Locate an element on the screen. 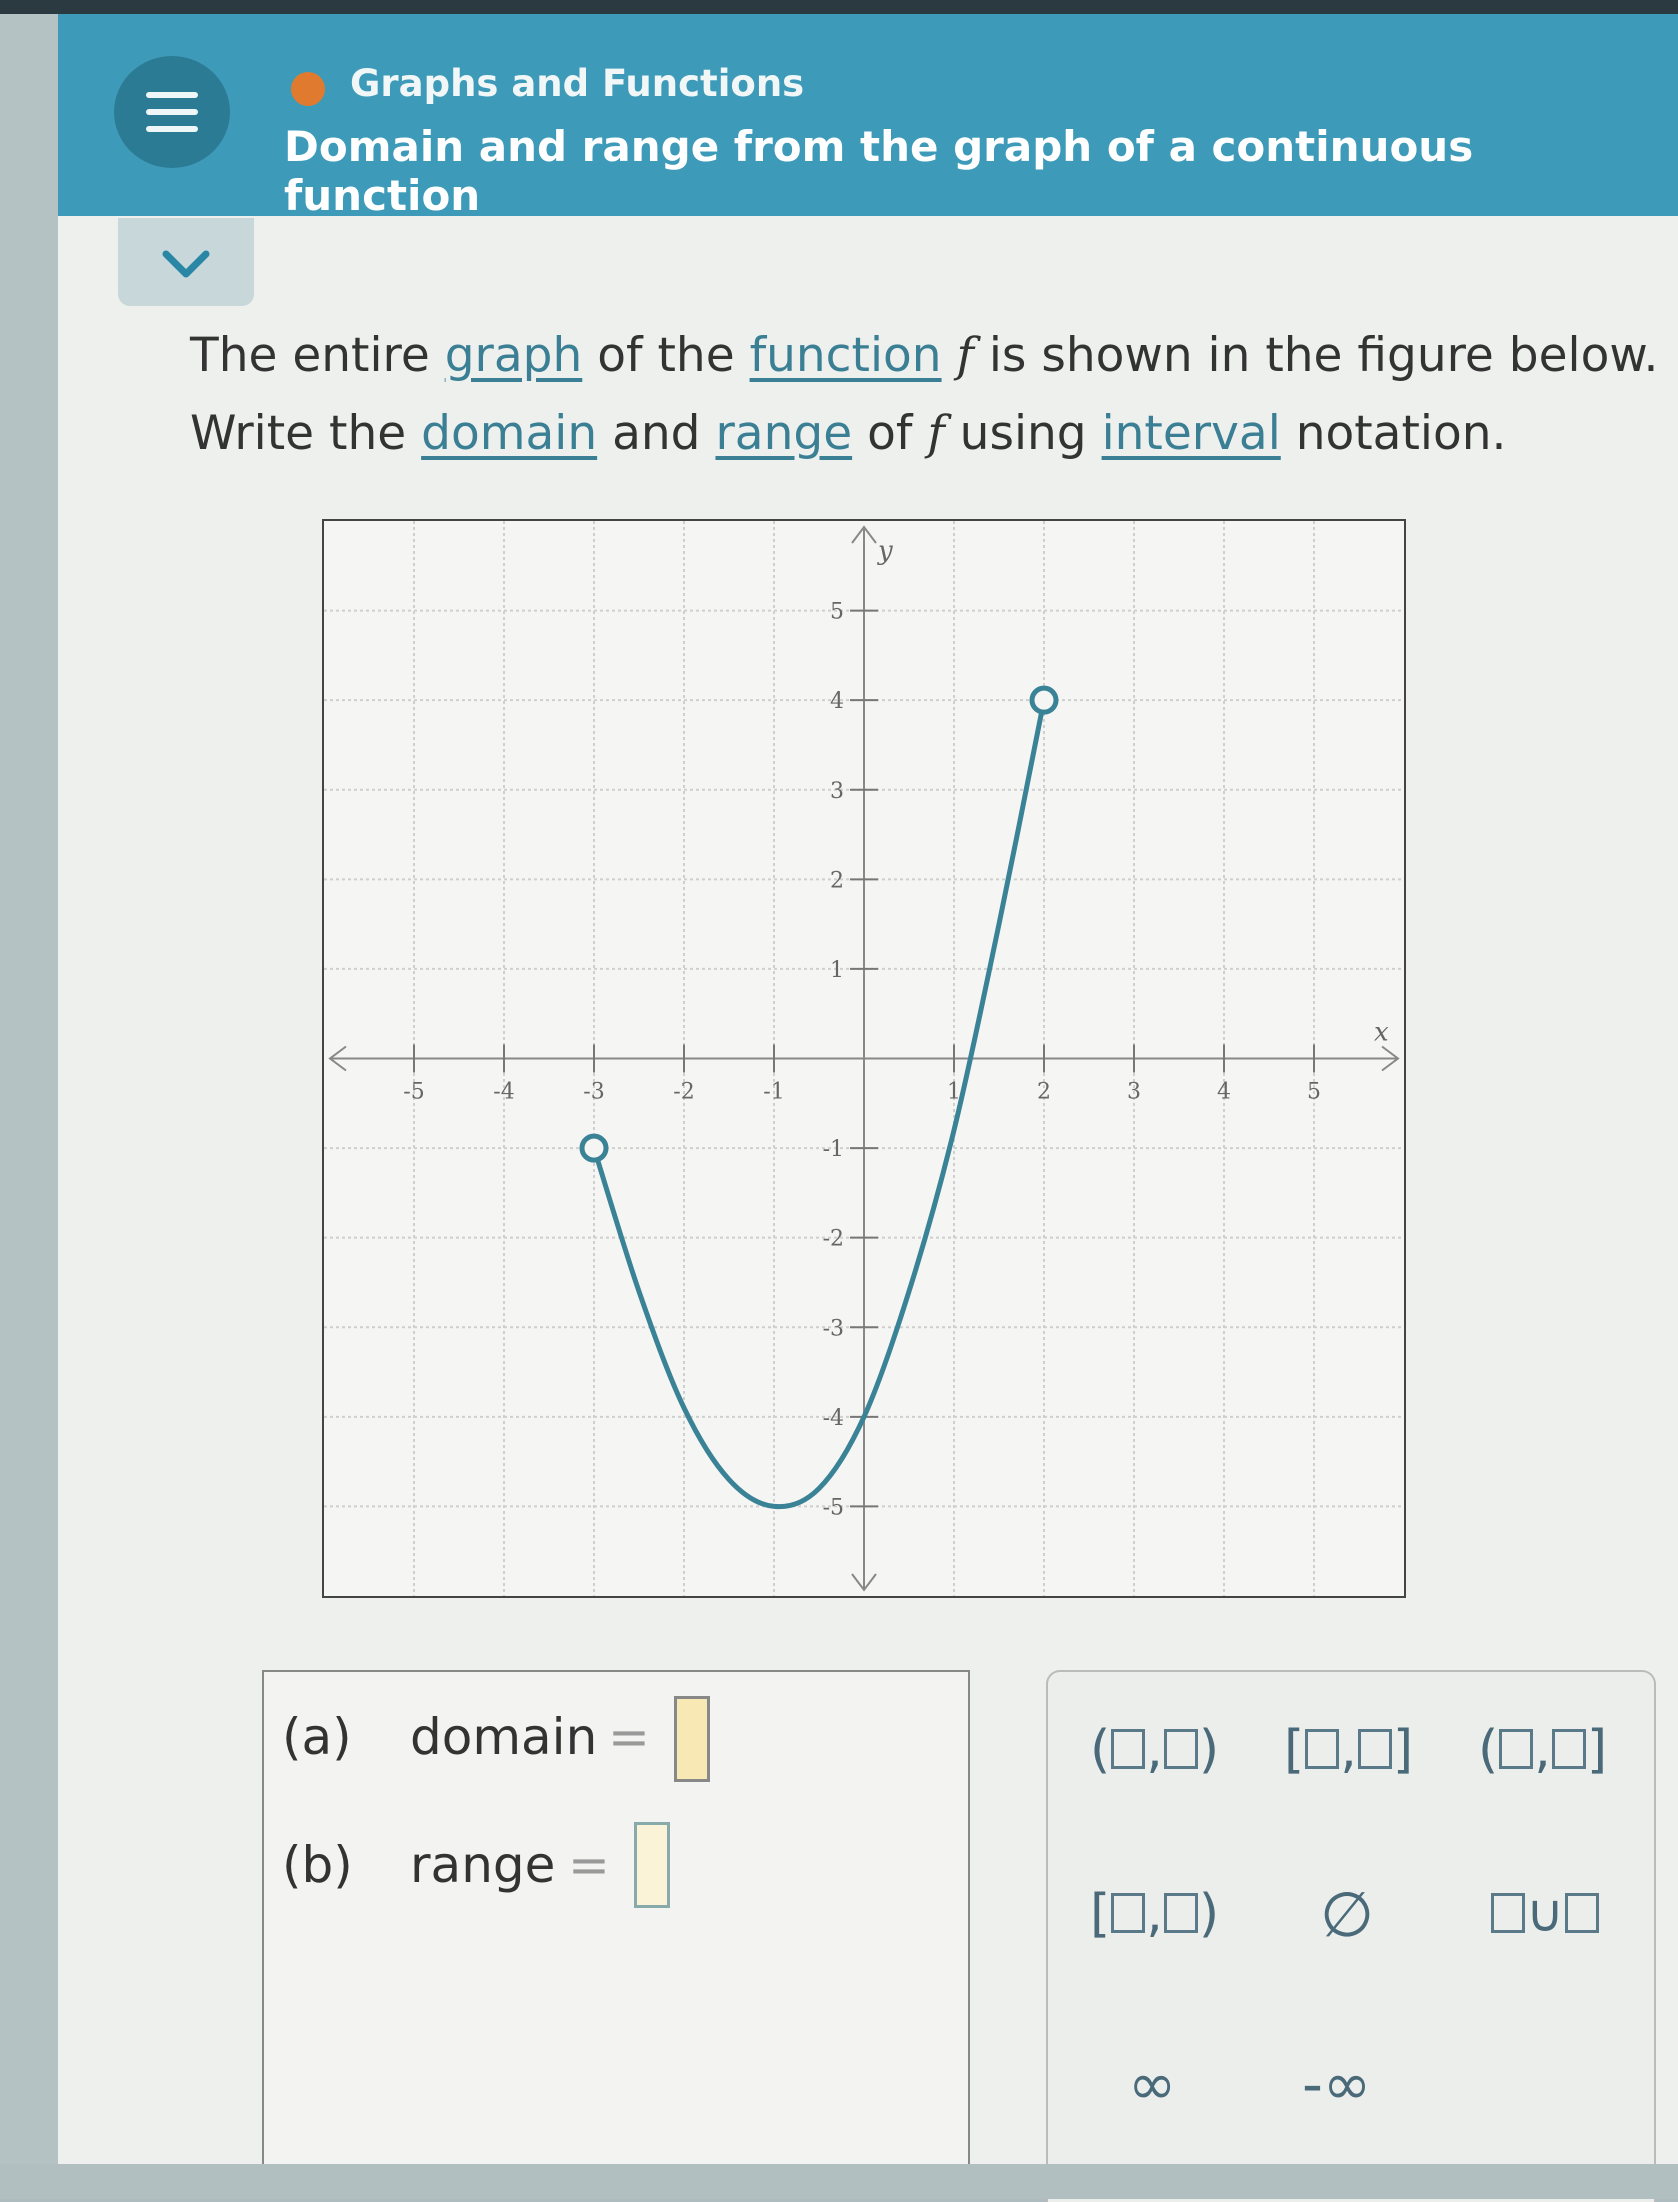 The height and width of the screenshot is (2202, 1678). left-margin is located at coordinates (29, 1106).